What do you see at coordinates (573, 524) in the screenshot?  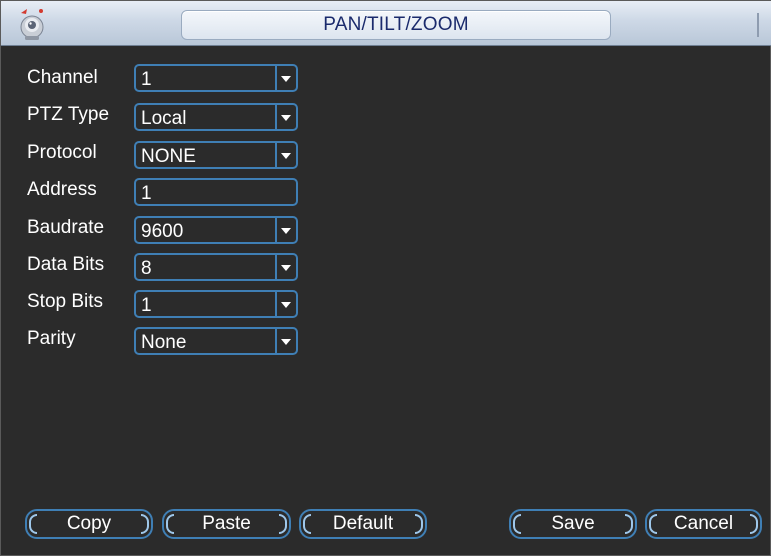 I see `save-button: Save` at bounding box center [573, 524].